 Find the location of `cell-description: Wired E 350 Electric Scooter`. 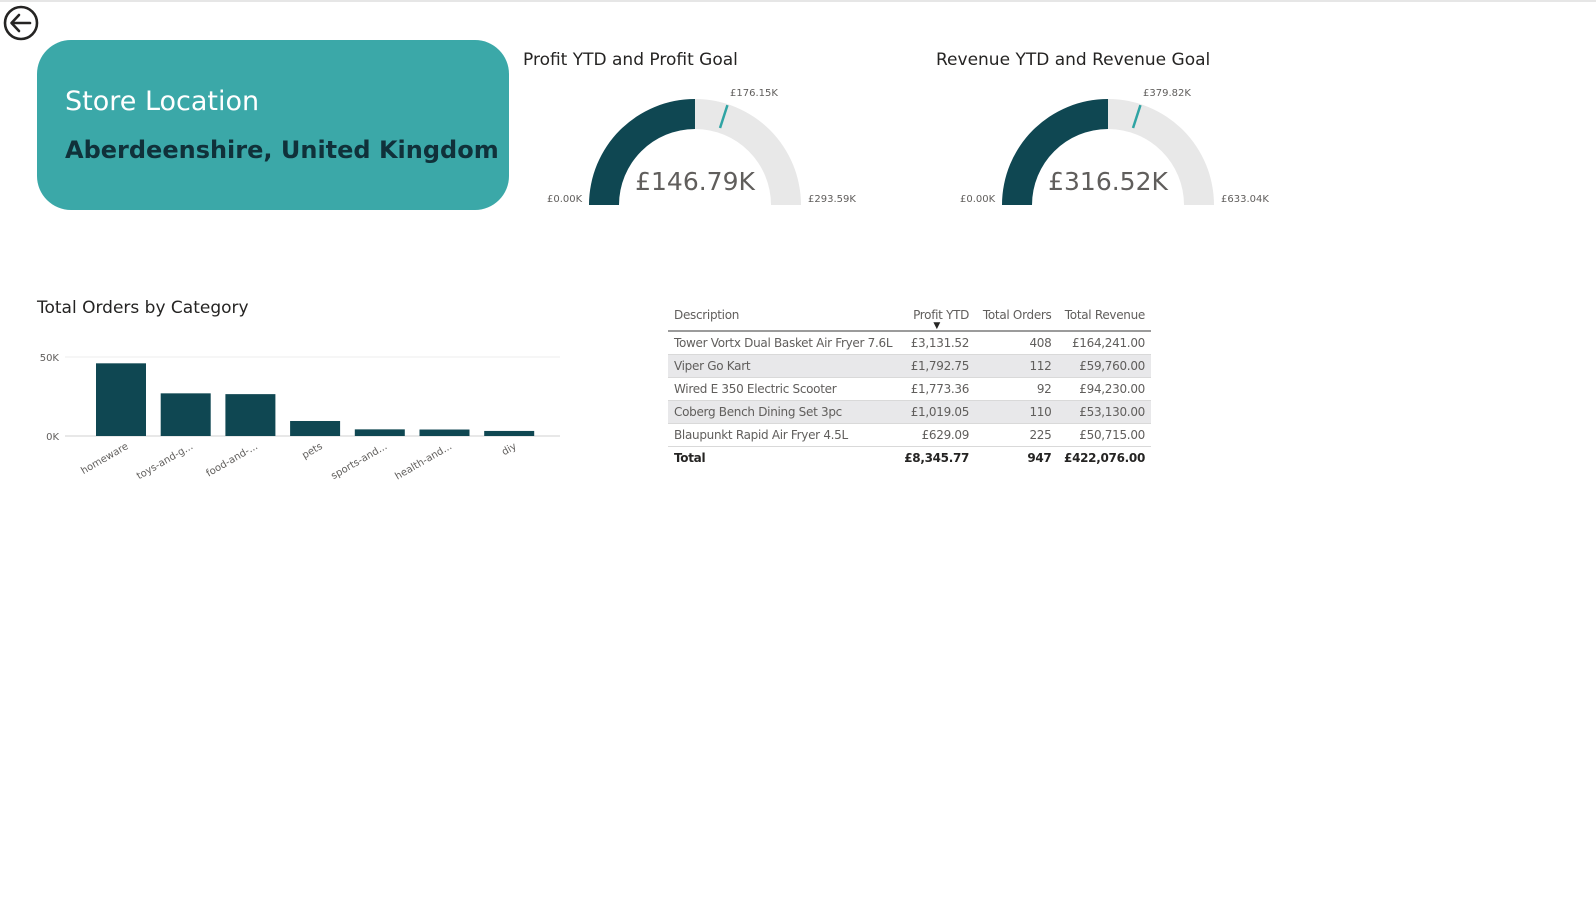

cell-description: Wired E 350 Electric Scooter is located at coordinates (783, 389).